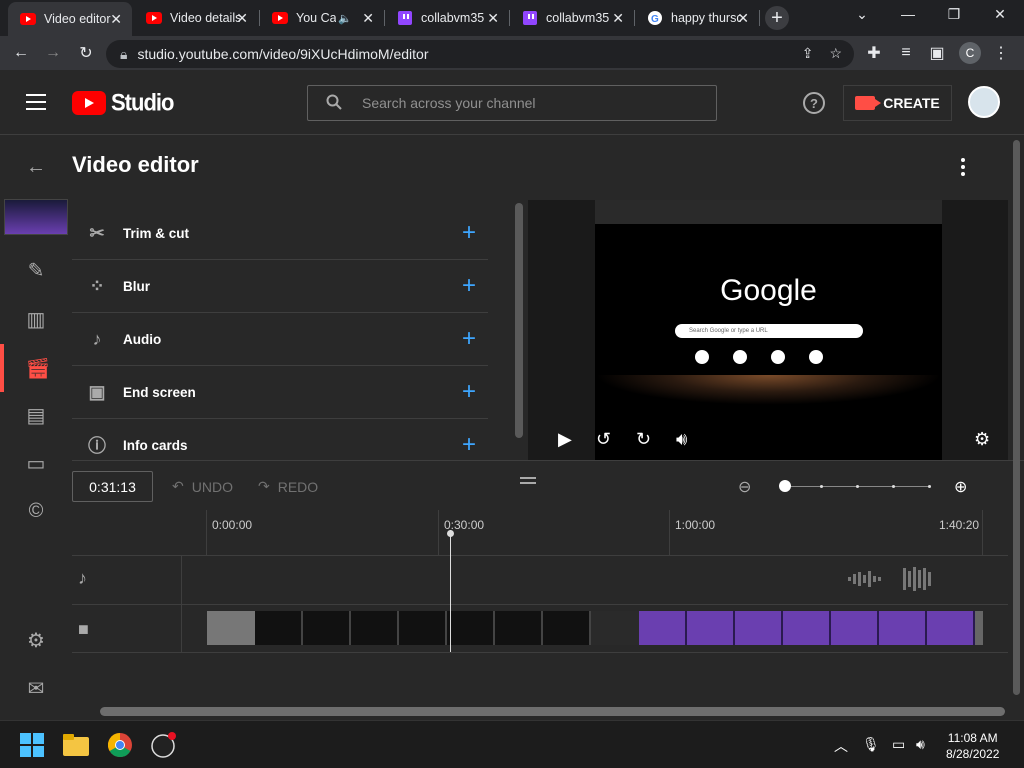 The height and width of the screenshot is (768, 1024). Describe the element at coordinates (937, 53) in the screenshot. I see `side-panel-icon: ▣` at that location.